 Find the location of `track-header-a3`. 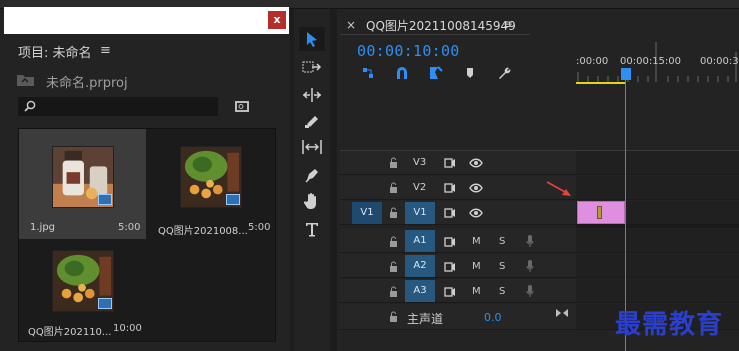

track-header-a3 is located at coordinates (458, 291).